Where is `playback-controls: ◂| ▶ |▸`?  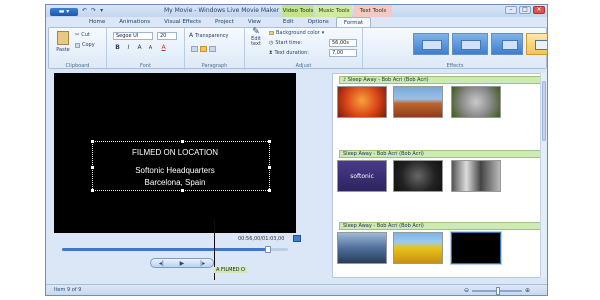
playback-controls: ◂| ▶ |▸ is located at coordinates (182, 263).